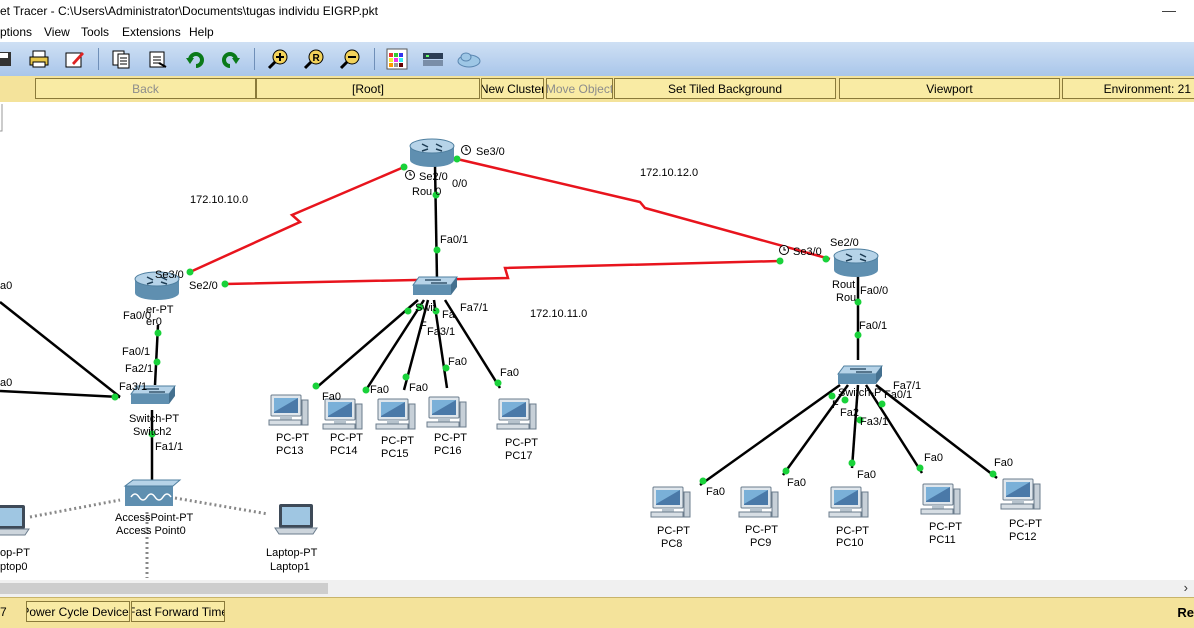 The width and height of the screenshot is (1194, 628). What do you see at coordinates (558, 314) in the screenshot?
I see `network-label: 172.10.11.0` at bounding box center [558, 314].